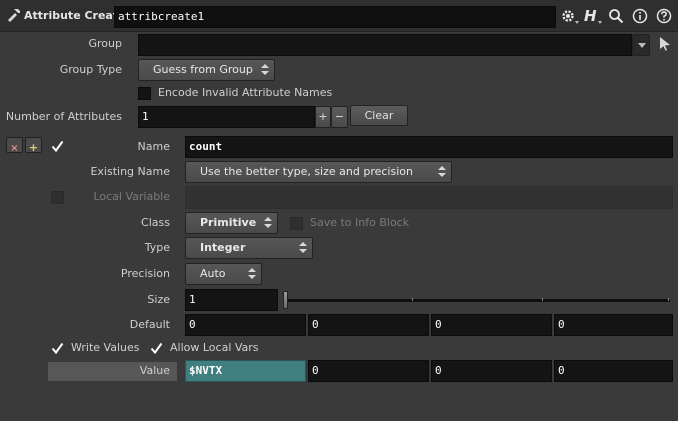 The width and height of the screenshot is (678, 421). Describe the element at coordinates (75, 15) in the screenshot. I see `node-type-label: Attribute Create` at that location.